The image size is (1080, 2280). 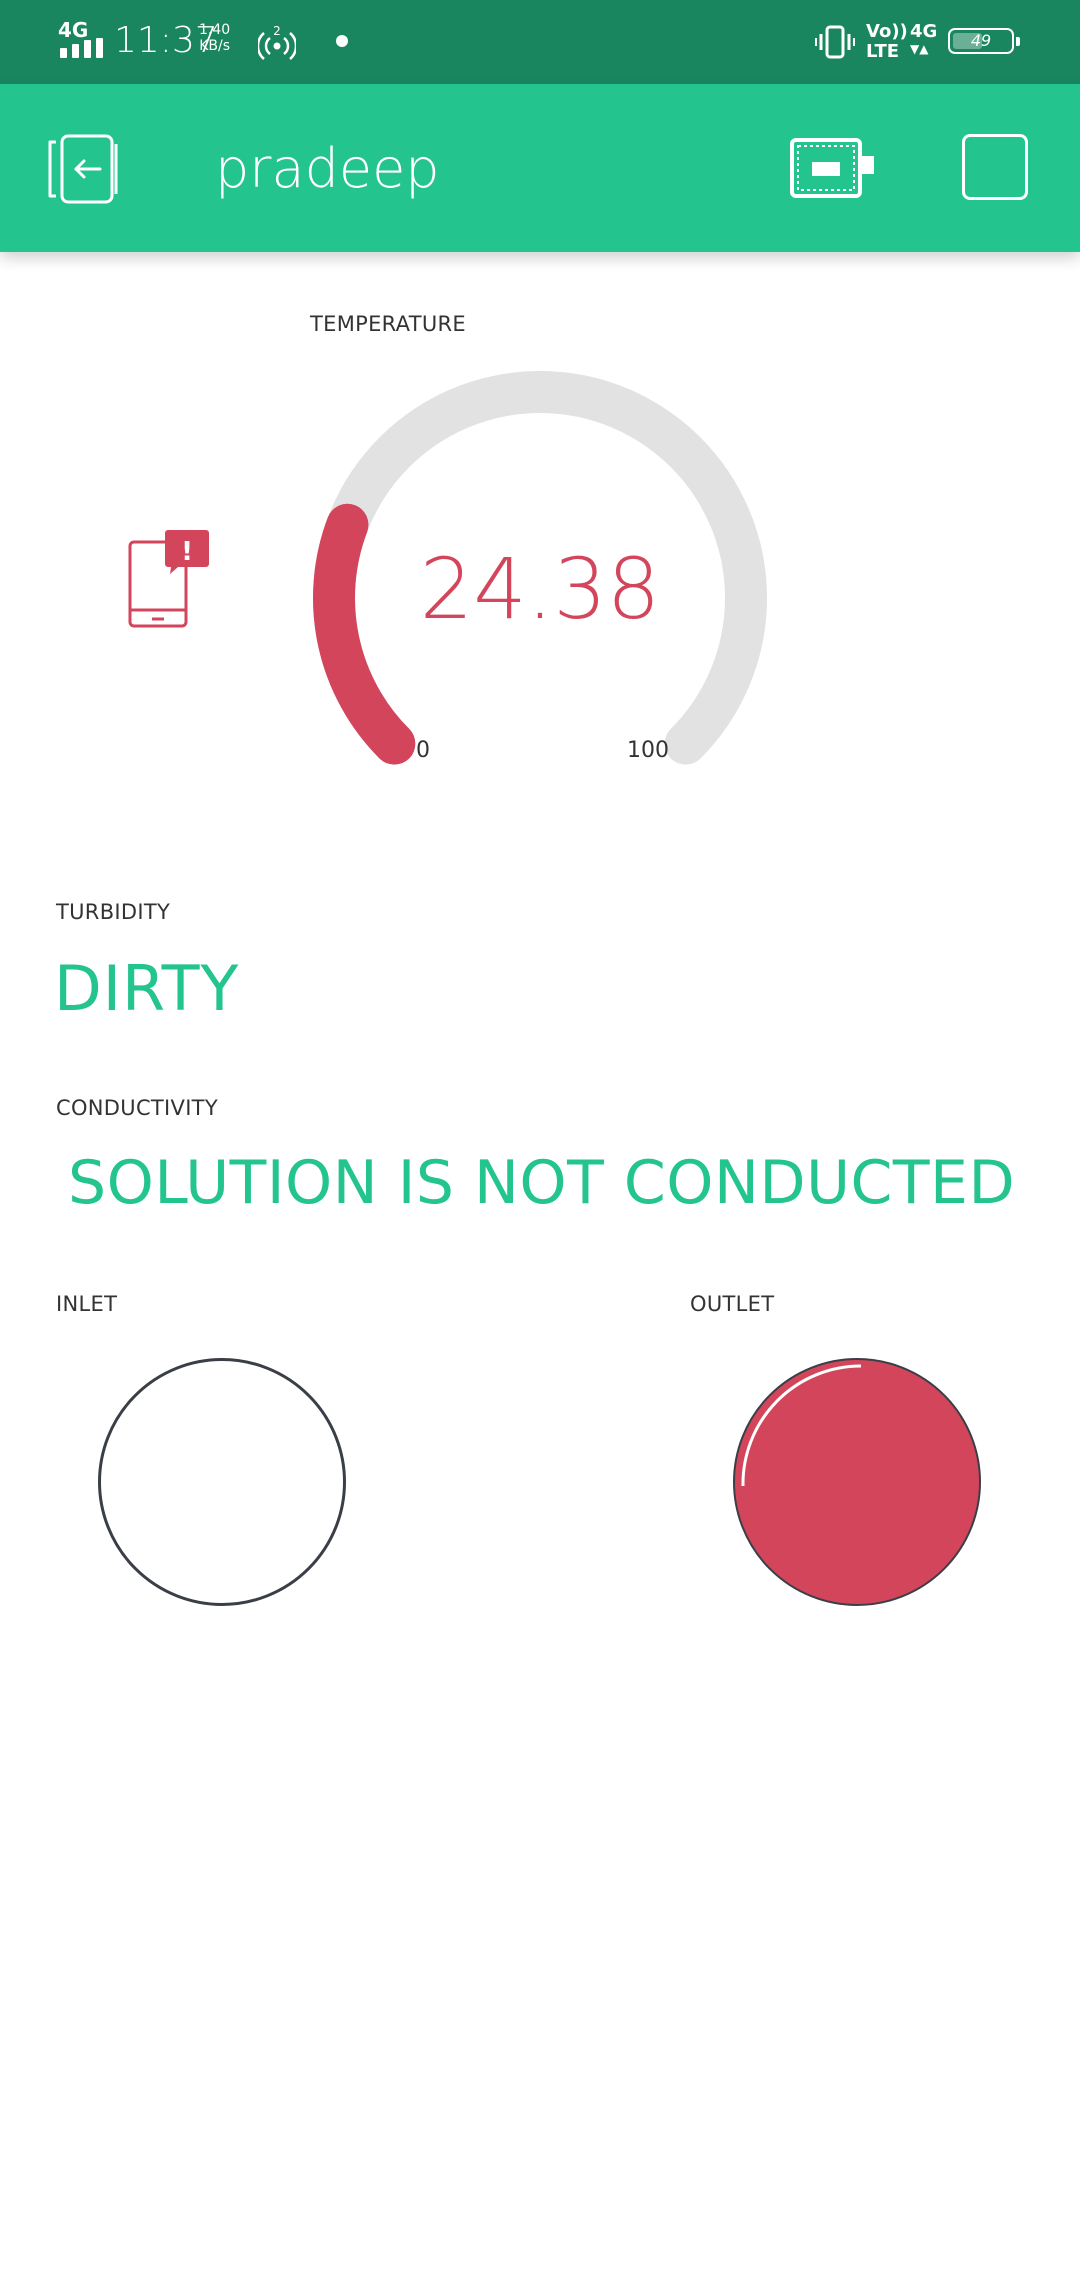 I want to click on conductivity-value: SOLUTION IS NOT CONDUCTED, so click(x=542, y=1183).